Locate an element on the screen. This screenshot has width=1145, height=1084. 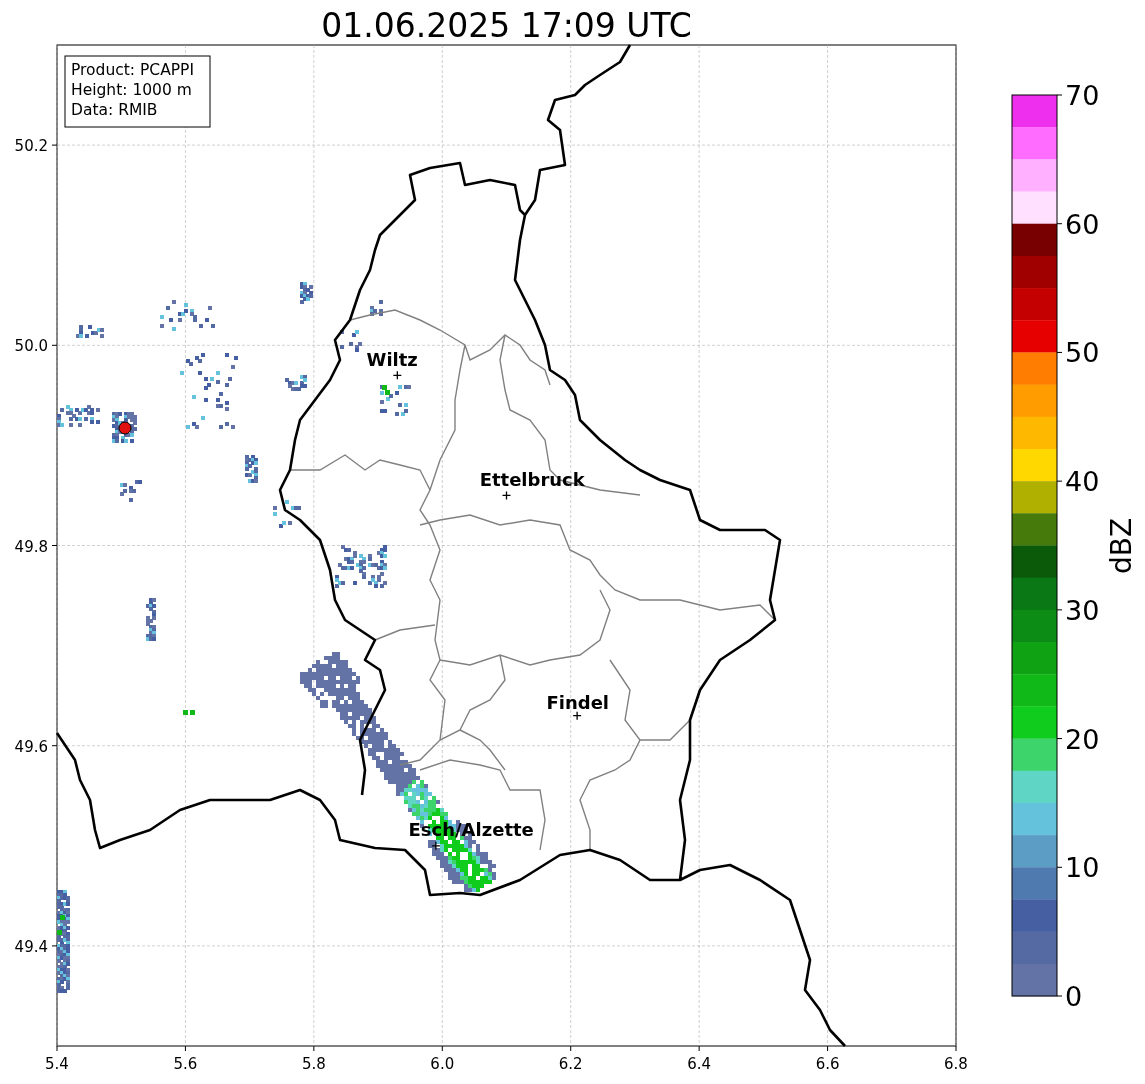
y-tick-label: 49.6 is located at coordinates (31, 746).